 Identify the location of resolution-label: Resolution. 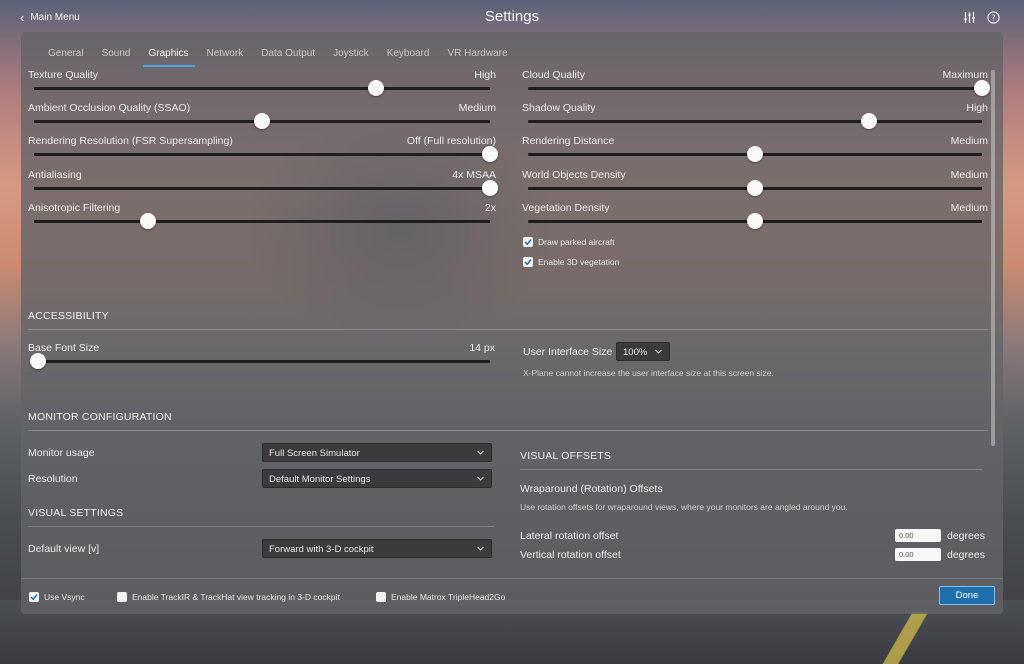
(53, 479).